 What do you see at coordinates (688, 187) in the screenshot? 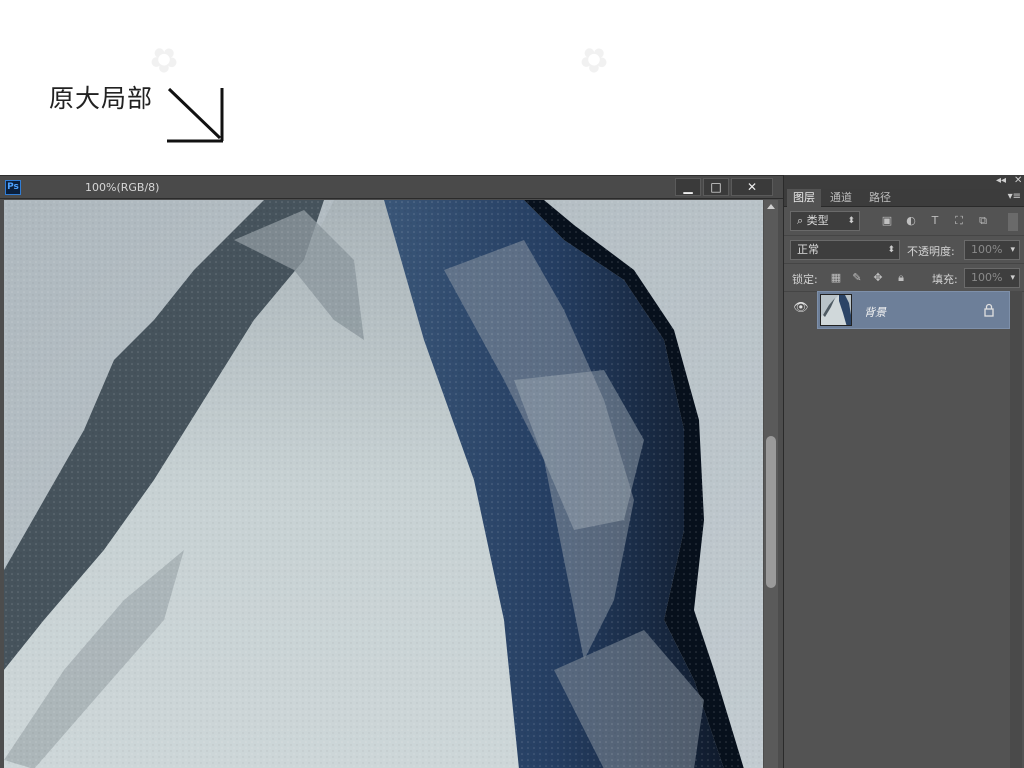
I see `minimize-button: ▁` at bounding box center [688, 187].